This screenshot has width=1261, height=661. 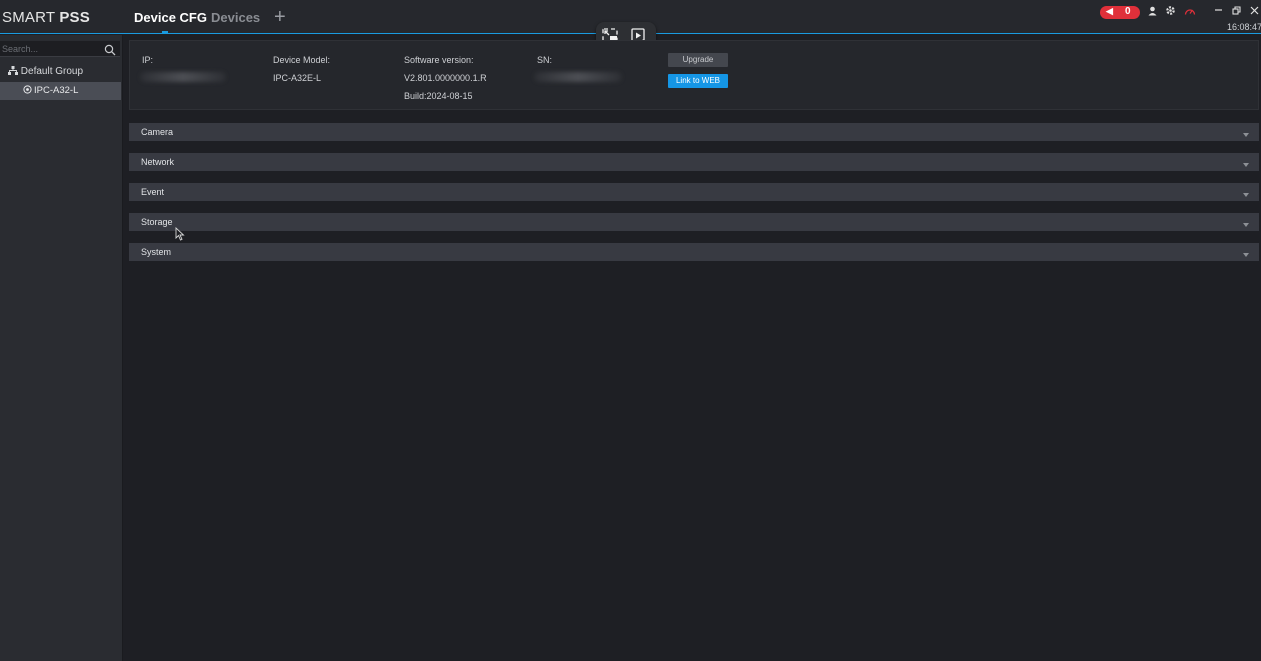 What do you see at coordinates (578, 77) in the screenshot?
I see `sn-value-redacted` at bounding box center [578, 77].